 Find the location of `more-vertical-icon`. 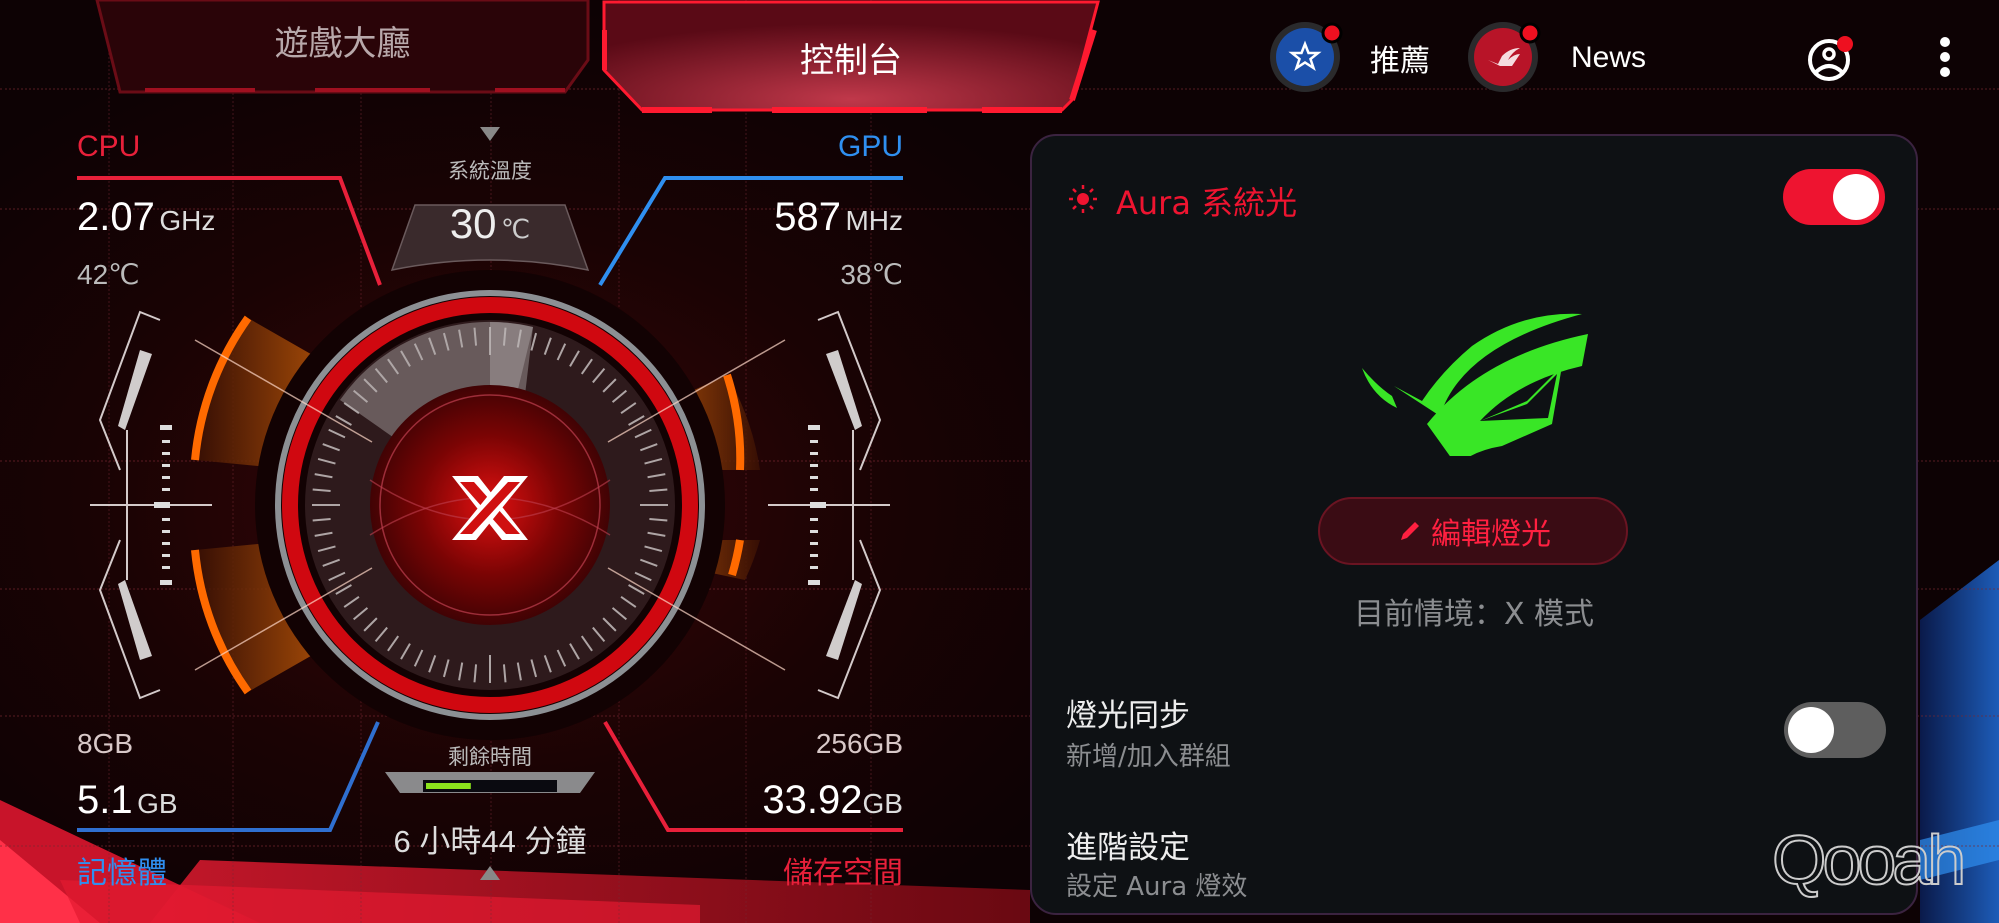

more-vertical-icon is located at coordinates (1945, 59).